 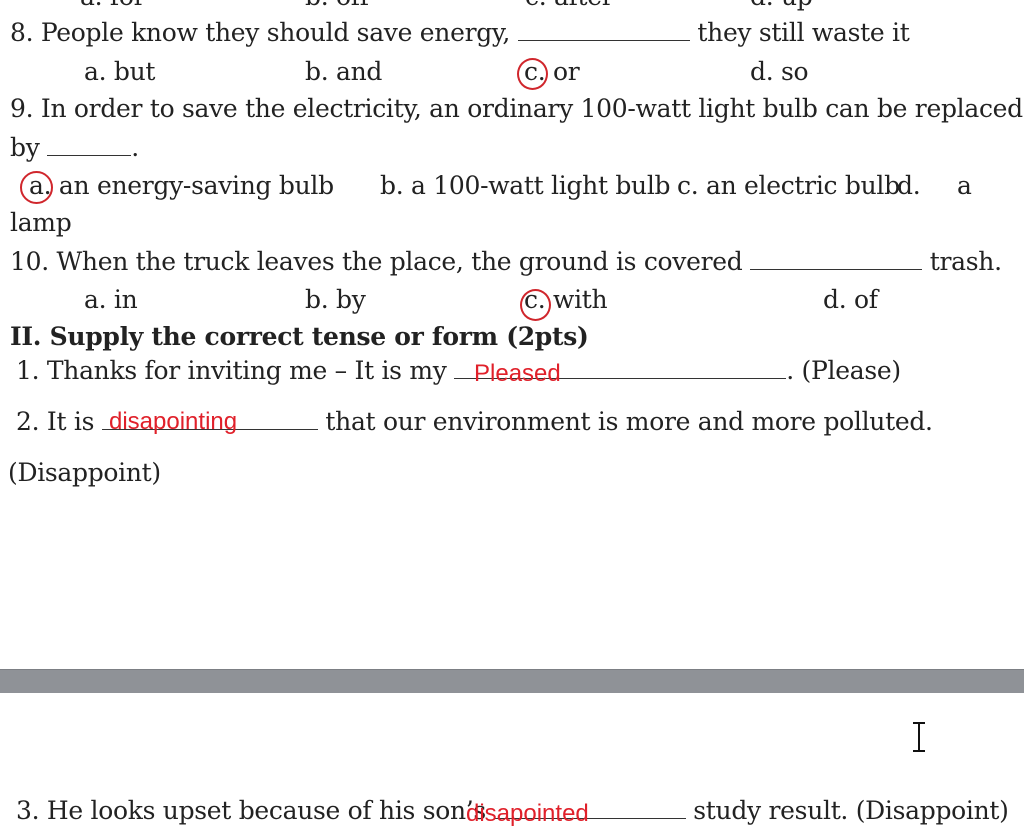 I want to click on cutoff-option-d: d. up, so click(x=781, y=6).